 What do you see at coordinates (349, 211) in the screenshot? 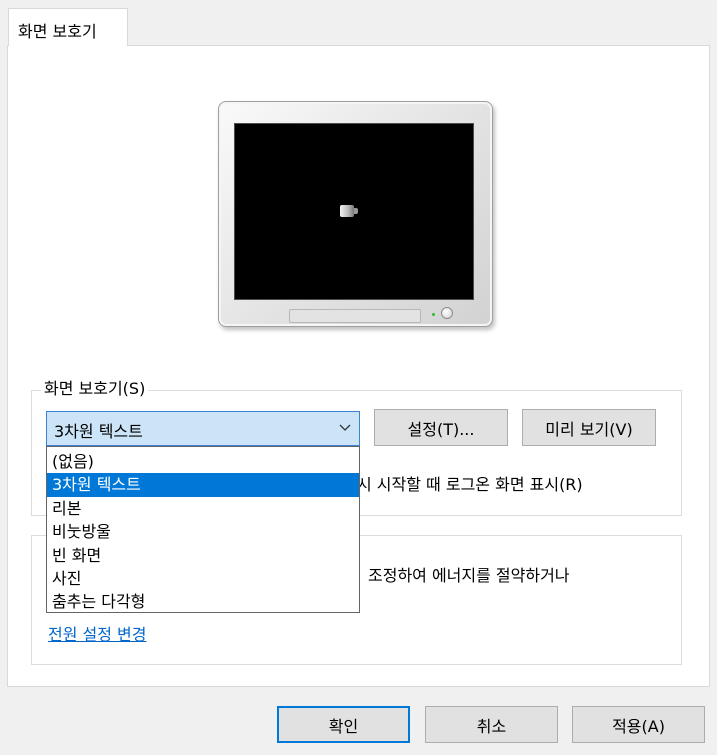
I see `3d-text-glyph` at bounding box center [349, 211].